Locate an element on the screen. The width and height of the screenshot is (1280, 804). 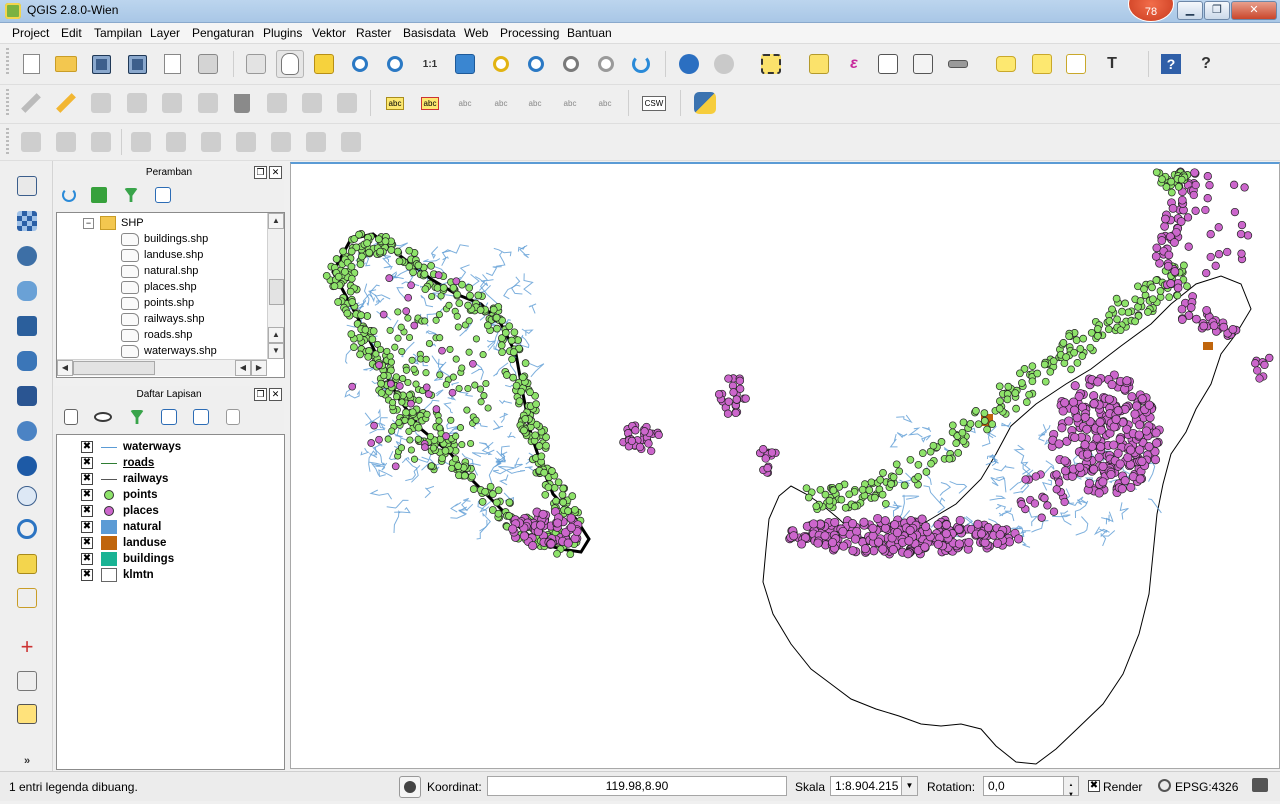
csw-button: CSW is located at coordinates (654, 103).